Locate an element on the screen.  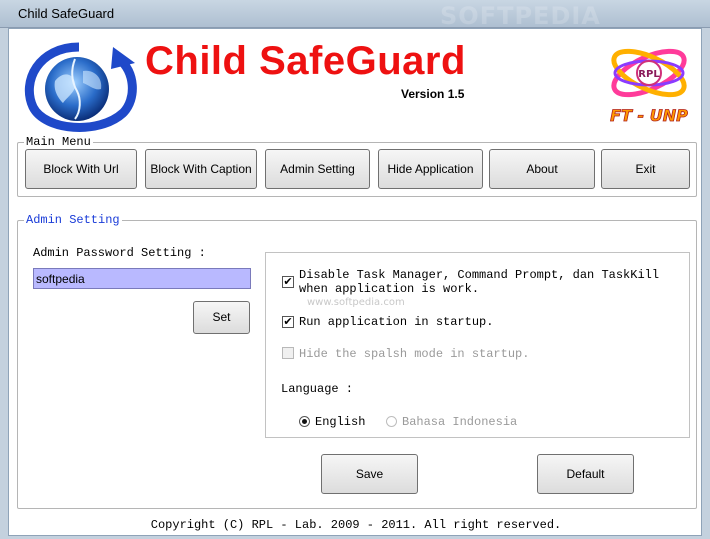
english-radio-label: English is located at coordinates (340, 422).